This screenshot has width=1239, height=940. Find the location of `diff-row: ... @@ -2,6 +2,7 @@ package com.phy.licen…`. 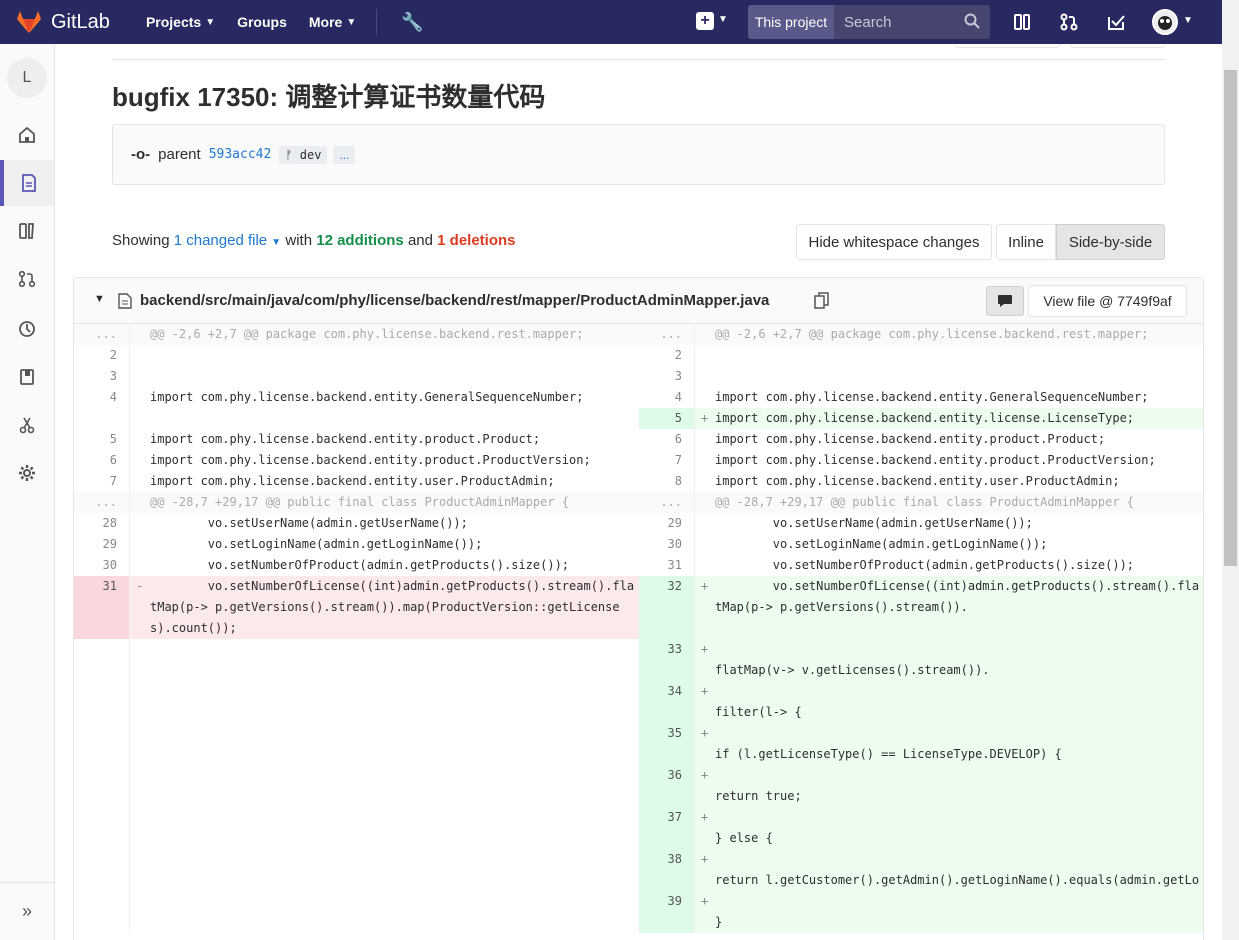

diff-row: ... @@ -2,6 +2,7 @@ package com.phy.licen… is located at coordinates (638, 334).